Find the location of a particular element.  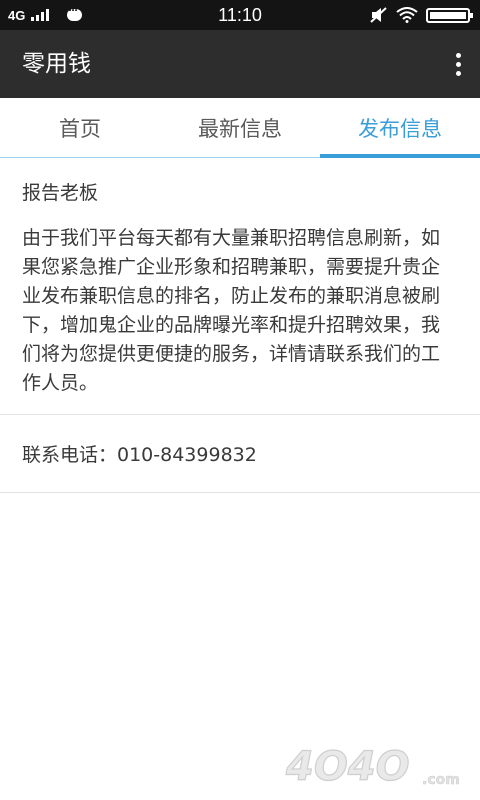

watermark-suffix: .com is located at coordinates (441, 780).